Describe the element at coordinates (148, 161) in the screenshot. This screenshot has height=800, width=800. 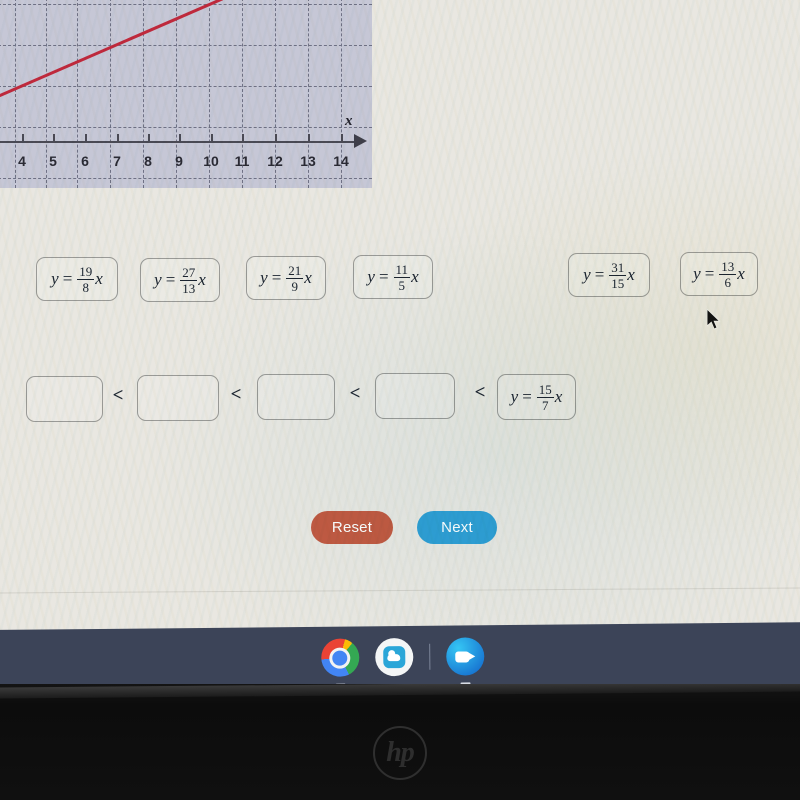
I see `x-tick-label: 8` at that location.